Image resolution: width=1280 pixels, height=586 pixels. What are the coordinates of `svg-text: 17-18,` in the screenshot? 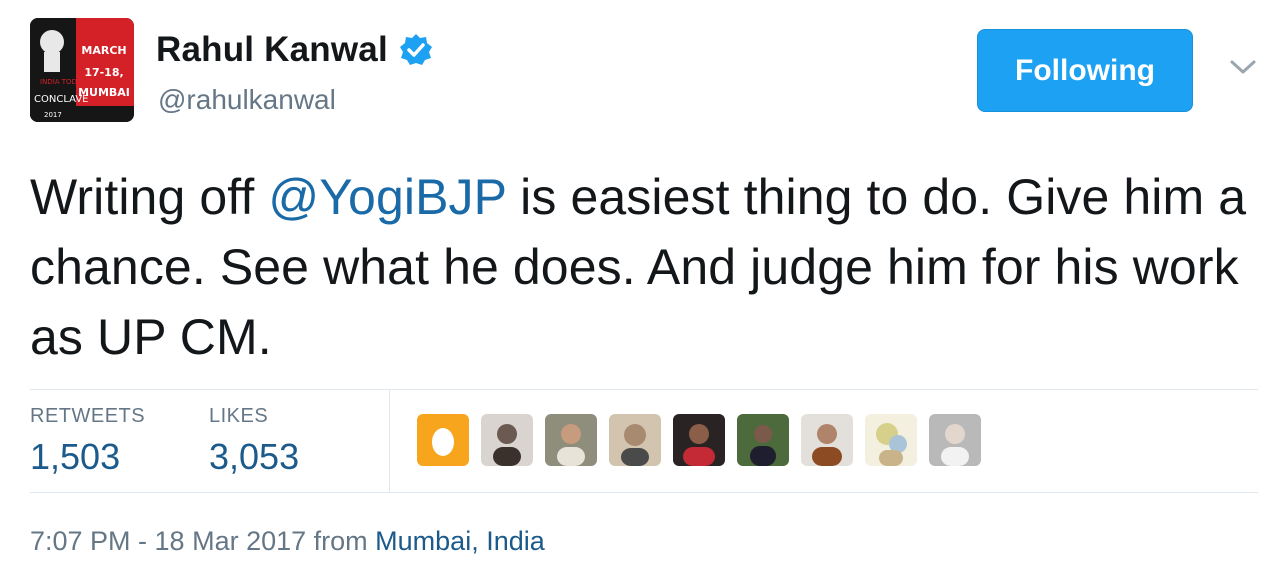 It's located at (103, 72).